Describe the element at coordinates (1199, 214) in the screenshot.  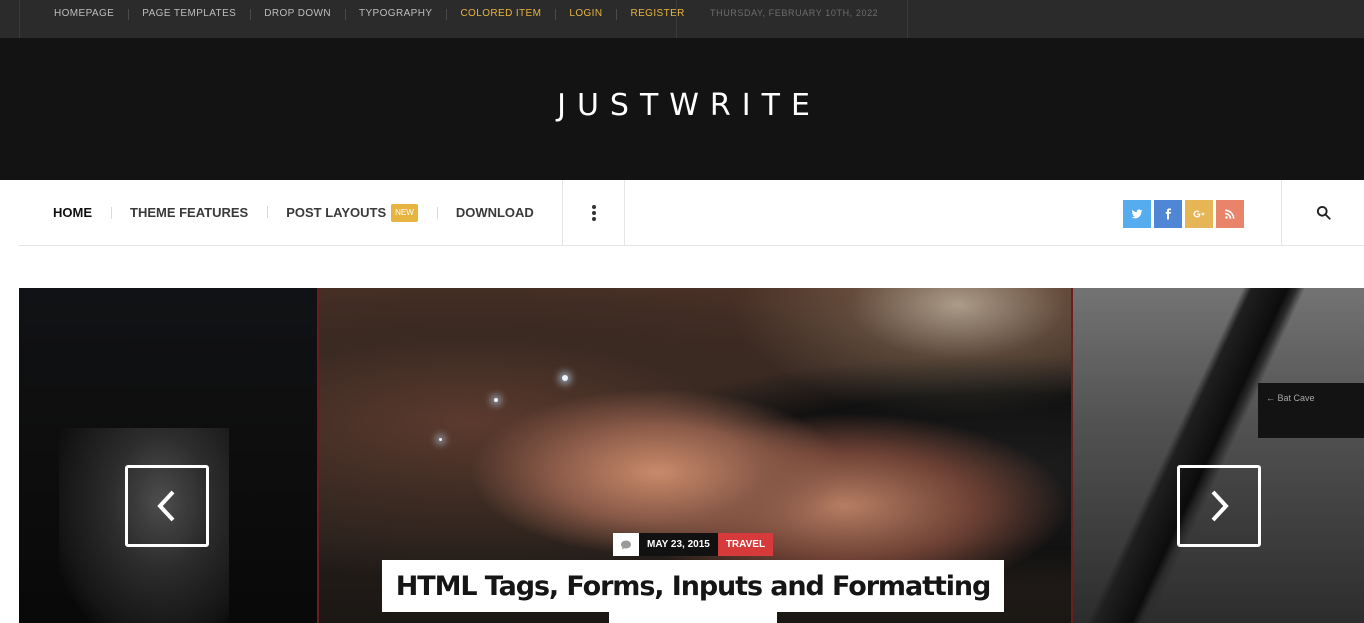
I see `google-plus-icon` at that location.